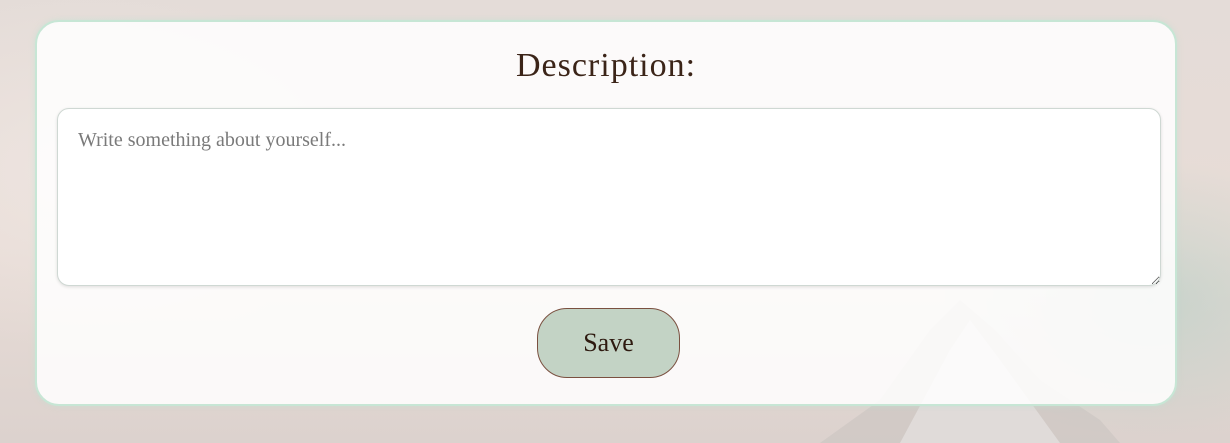 Image resolution: width=1230 pixels, height=443 pixels. I want to click on save-button: Save, so click(608, 343).